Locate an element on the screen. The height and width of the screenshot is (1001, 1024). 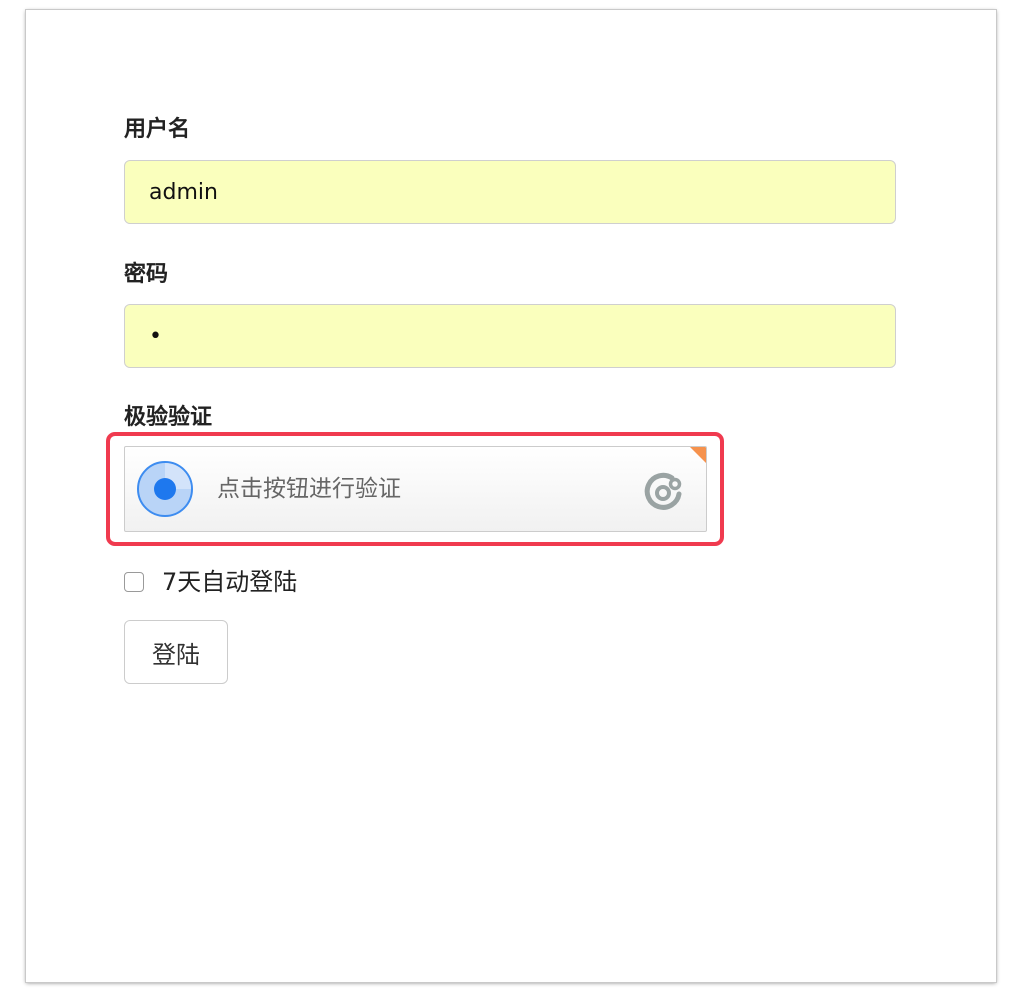
username-label: 用户名 is located at coordinates (157, 129).